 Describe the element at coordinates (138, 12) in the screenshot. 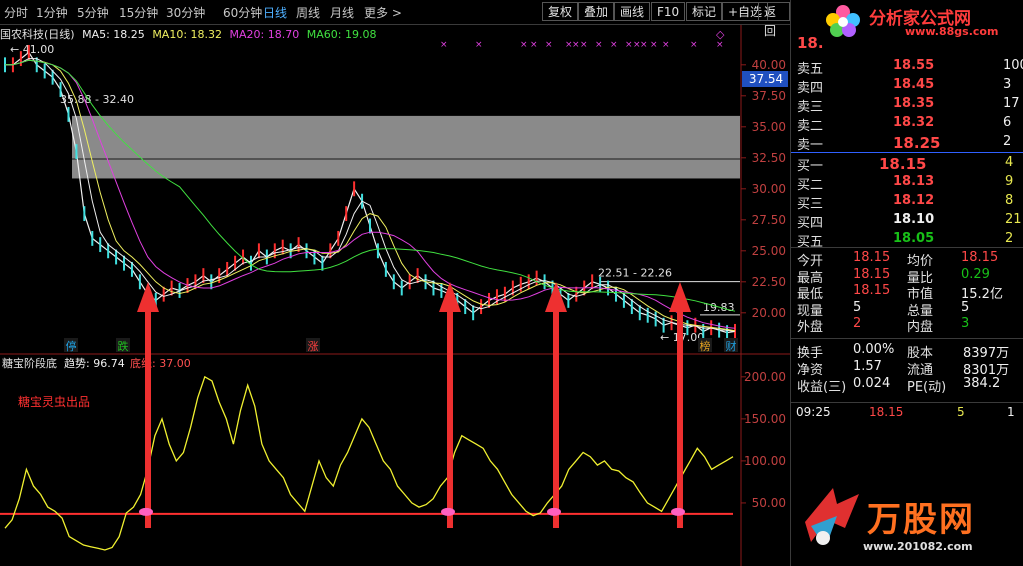

I see `period-tab-3: 15分钟` at that location.